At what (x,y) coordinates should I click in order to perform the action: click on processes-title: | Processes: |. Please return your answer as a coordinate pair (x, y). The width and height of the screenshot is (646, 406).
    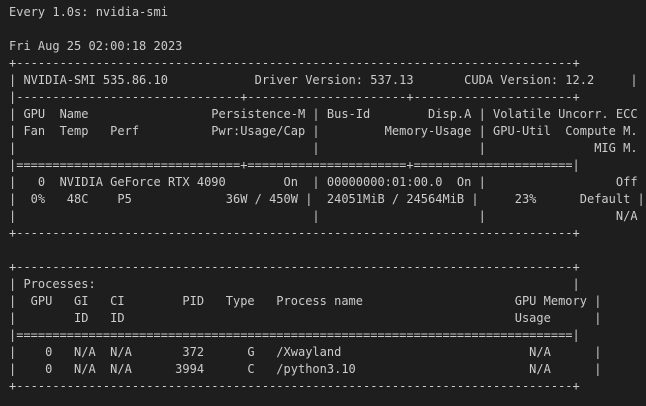
    Looking at the image, I should click on (294, 284).